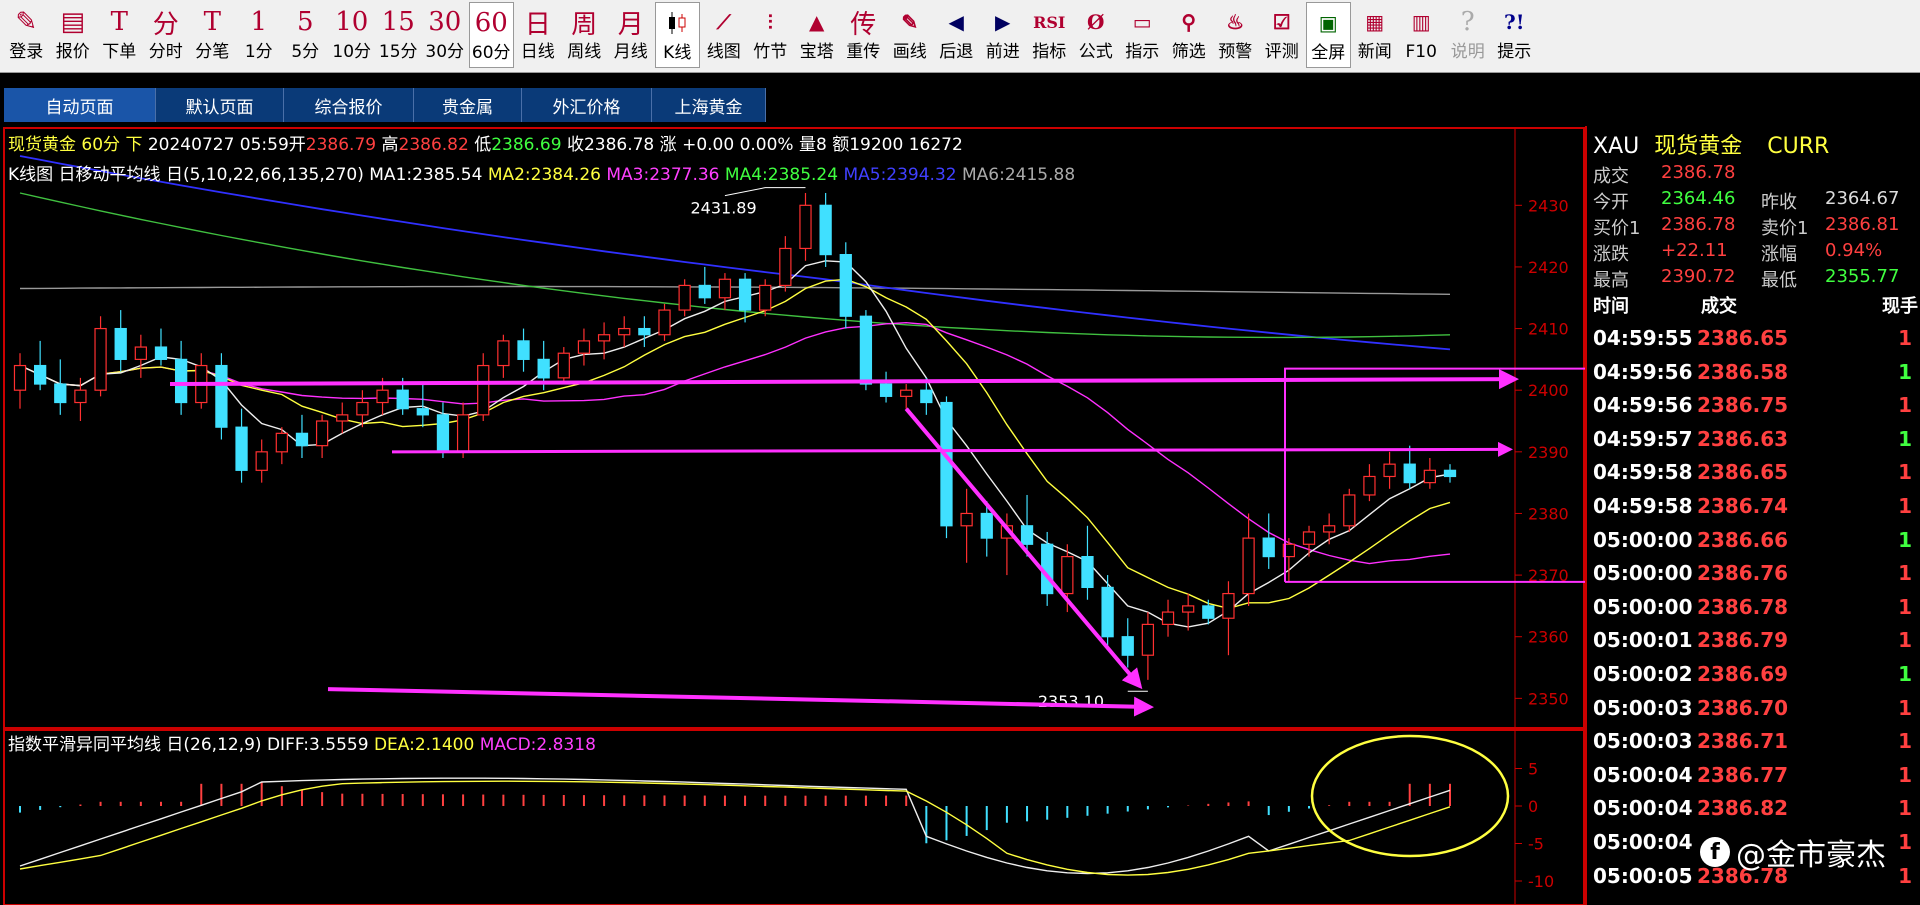  I want to click on text-icon: 月, so click(630, 24).